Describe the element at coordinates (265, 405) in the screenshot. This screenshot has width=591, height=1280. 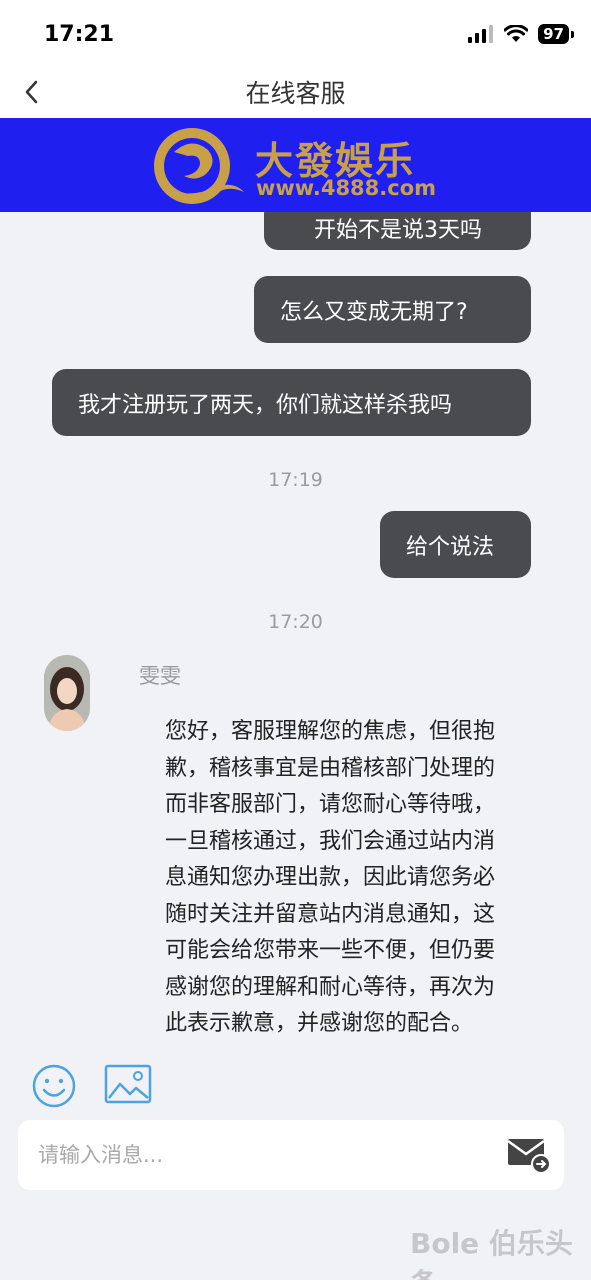
I see `message-text: 我才注册玩了两天，你们就这样杀我吗` at that location.